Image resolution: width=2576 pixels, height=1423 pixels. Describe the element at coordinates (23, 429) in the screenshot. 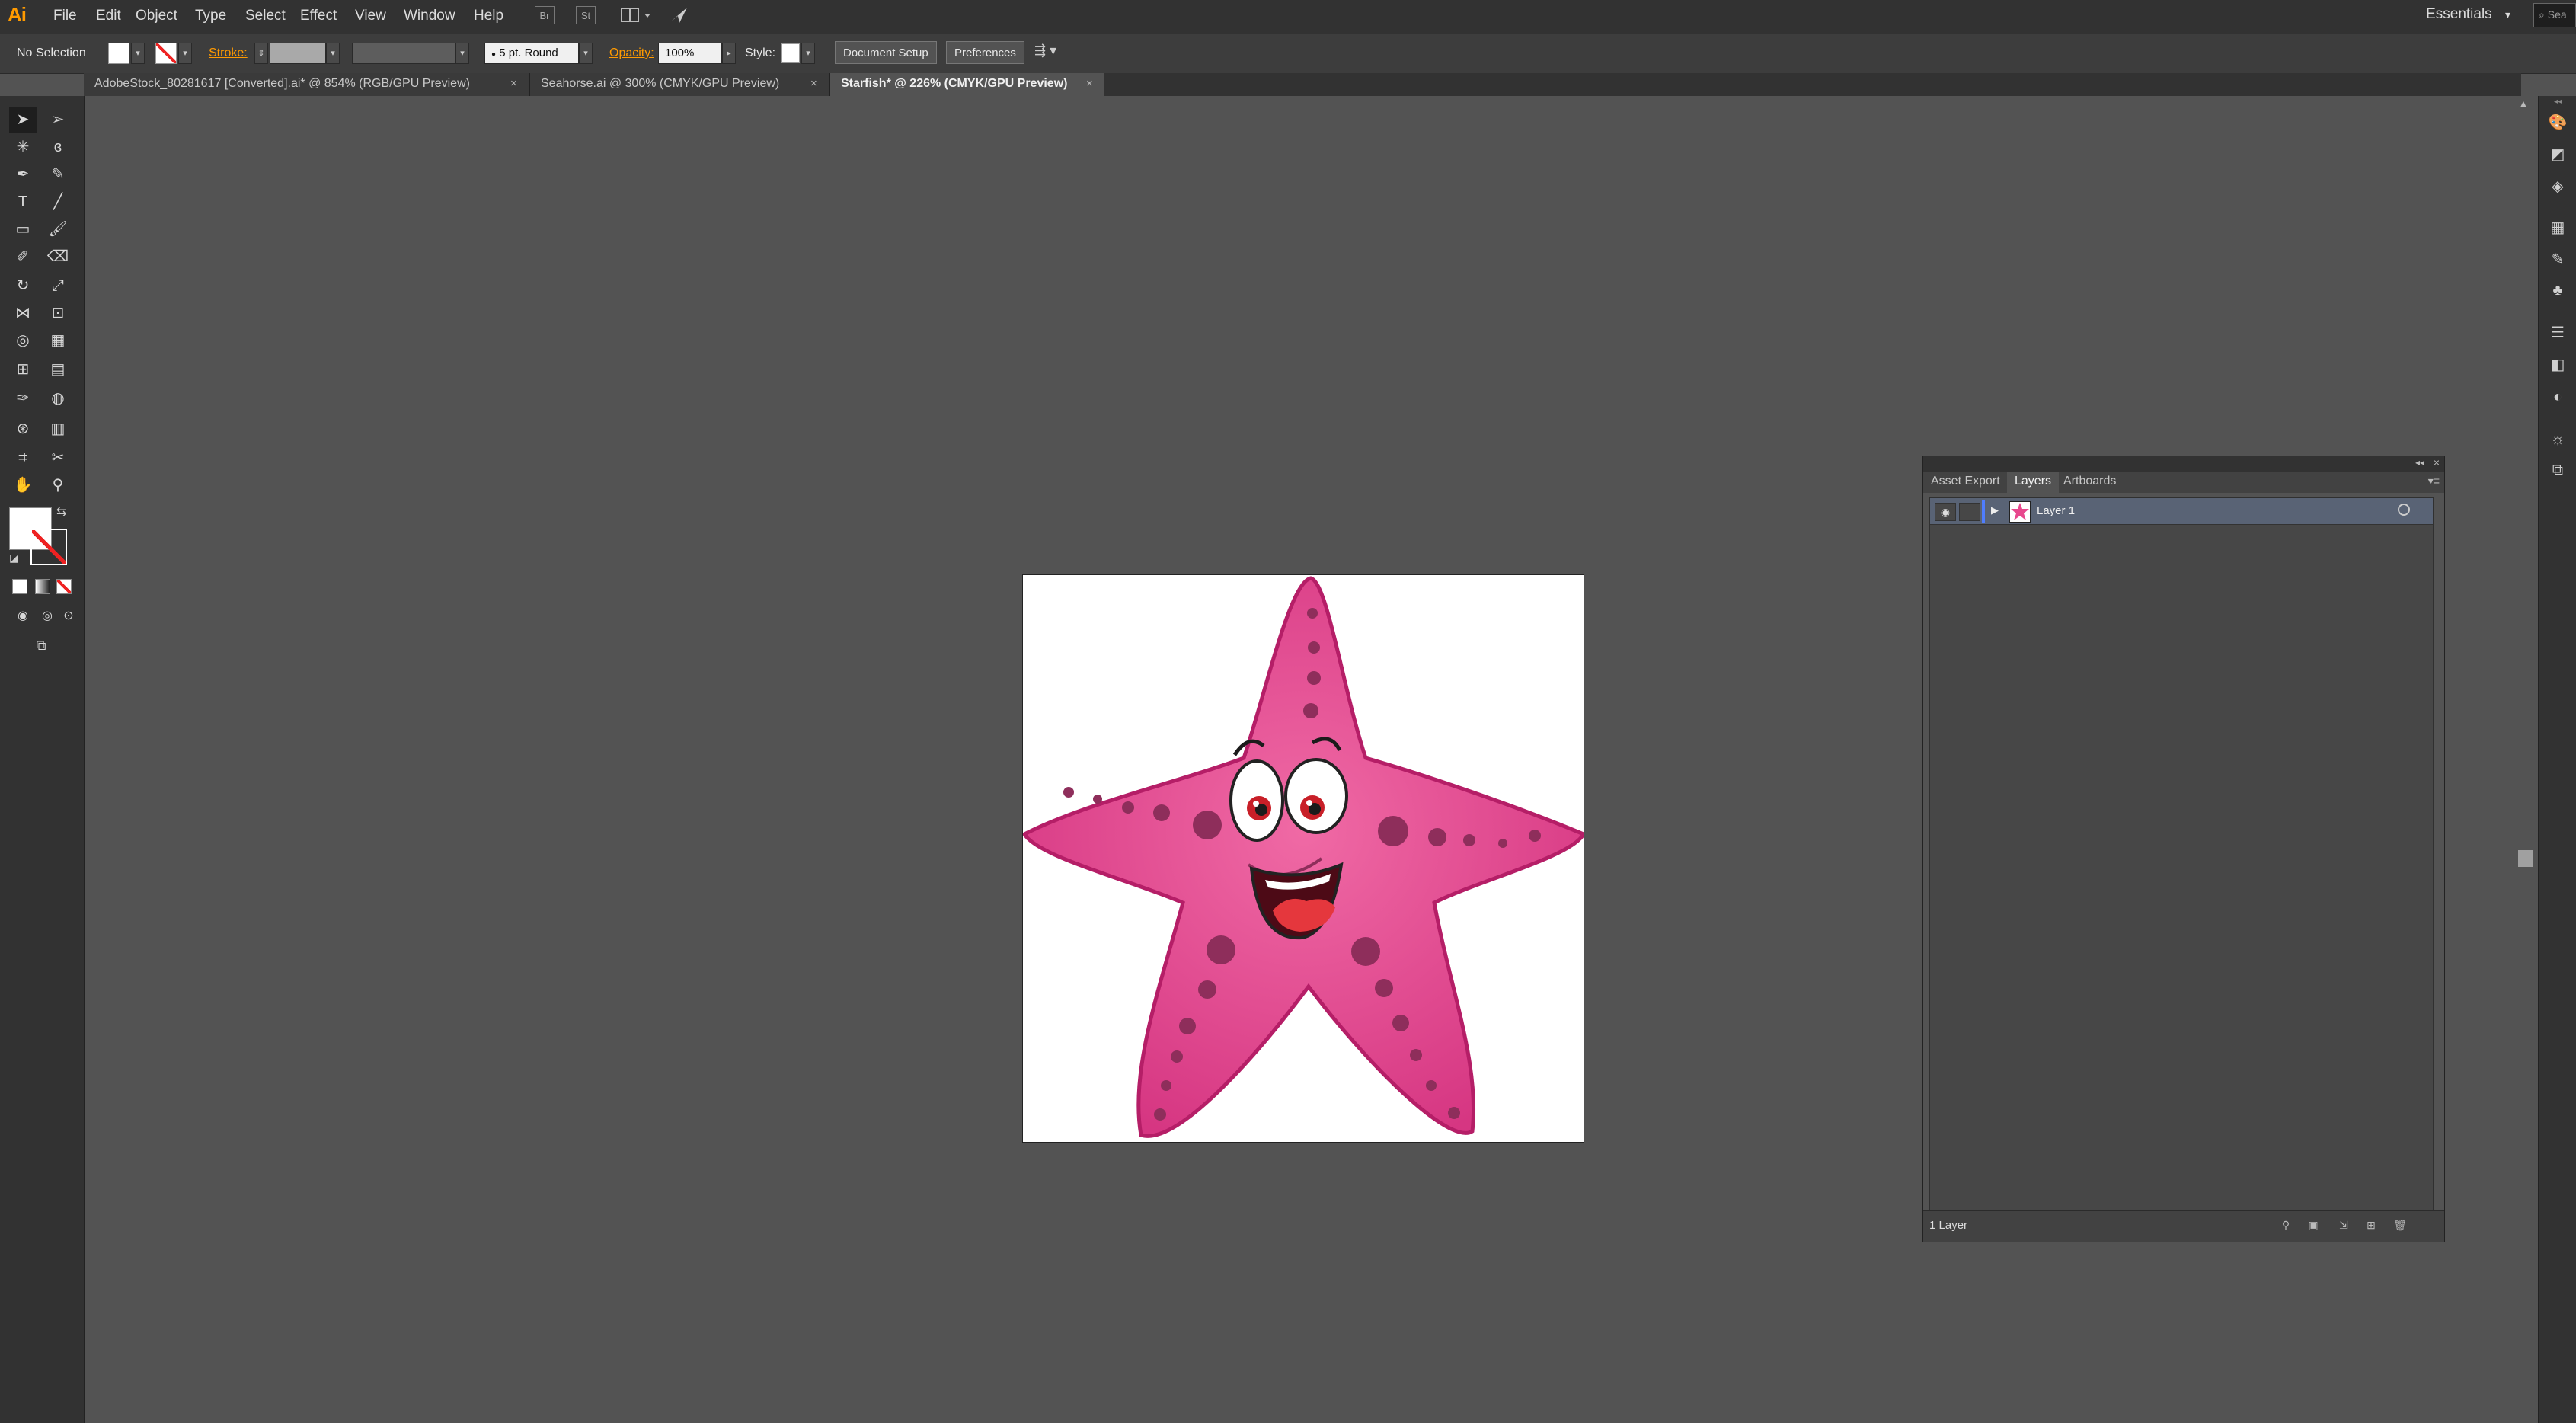

I see `symbol-sprayer-tool-icon: ⊛` at that location.